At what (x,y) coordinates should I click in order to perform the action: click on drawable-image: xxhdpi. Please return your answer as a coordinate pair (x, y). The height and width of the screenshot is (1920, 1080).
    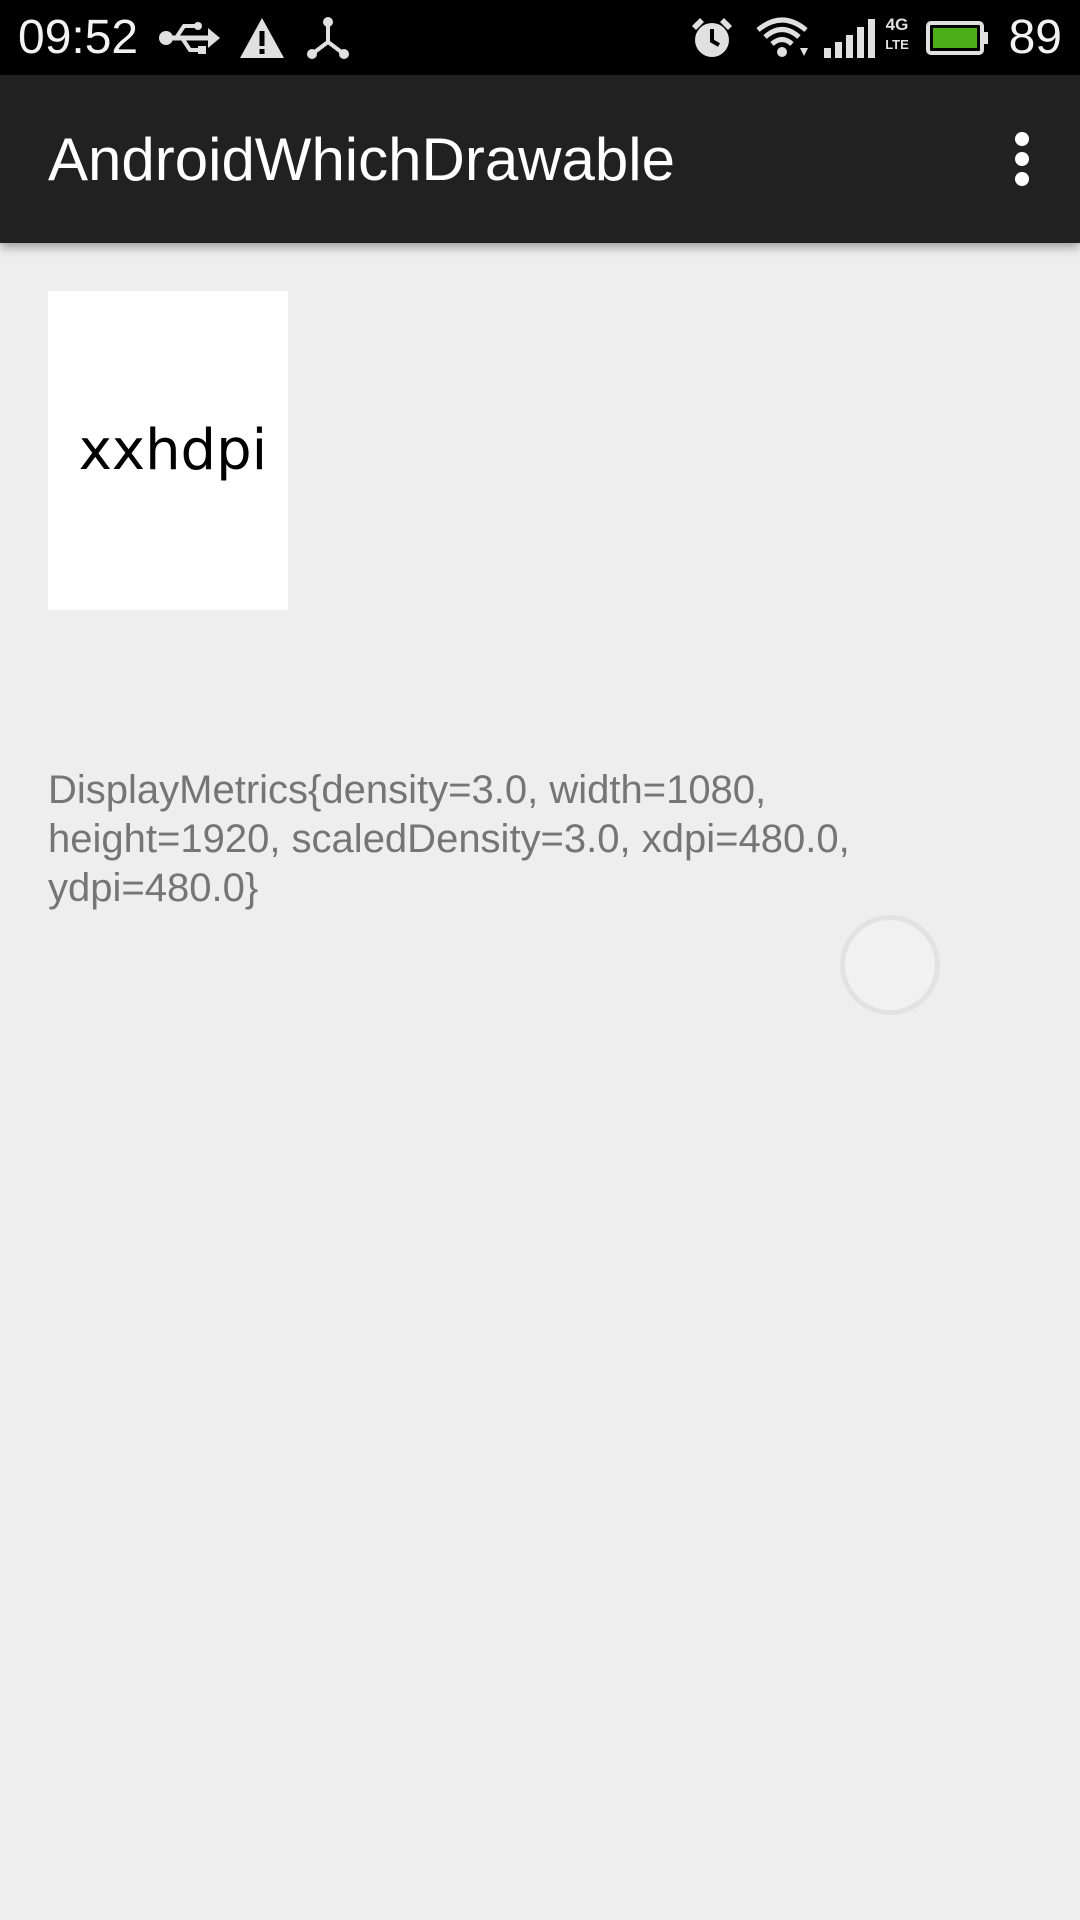
    Looking at the image, I should click on (168, 450).